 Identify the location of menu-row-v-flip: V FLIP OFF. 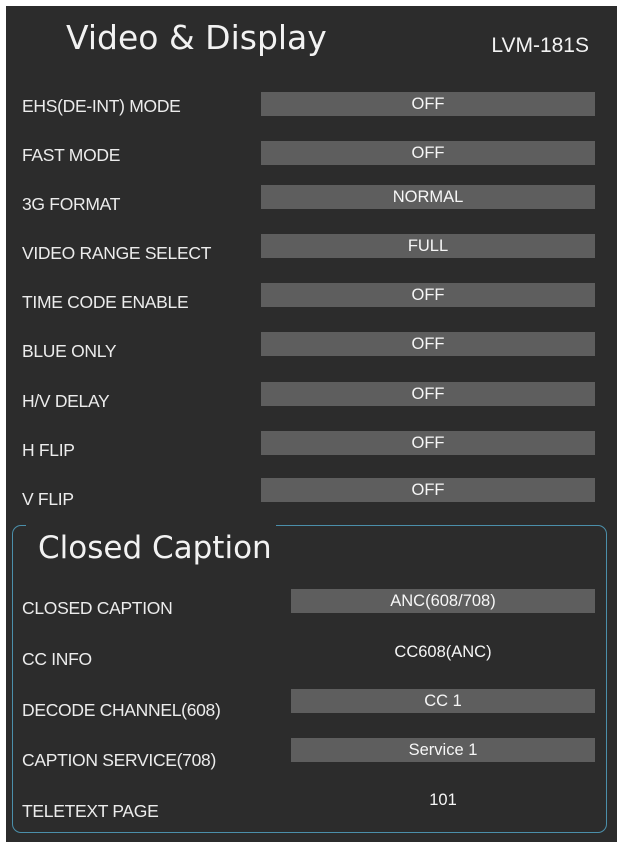
(305, 495).